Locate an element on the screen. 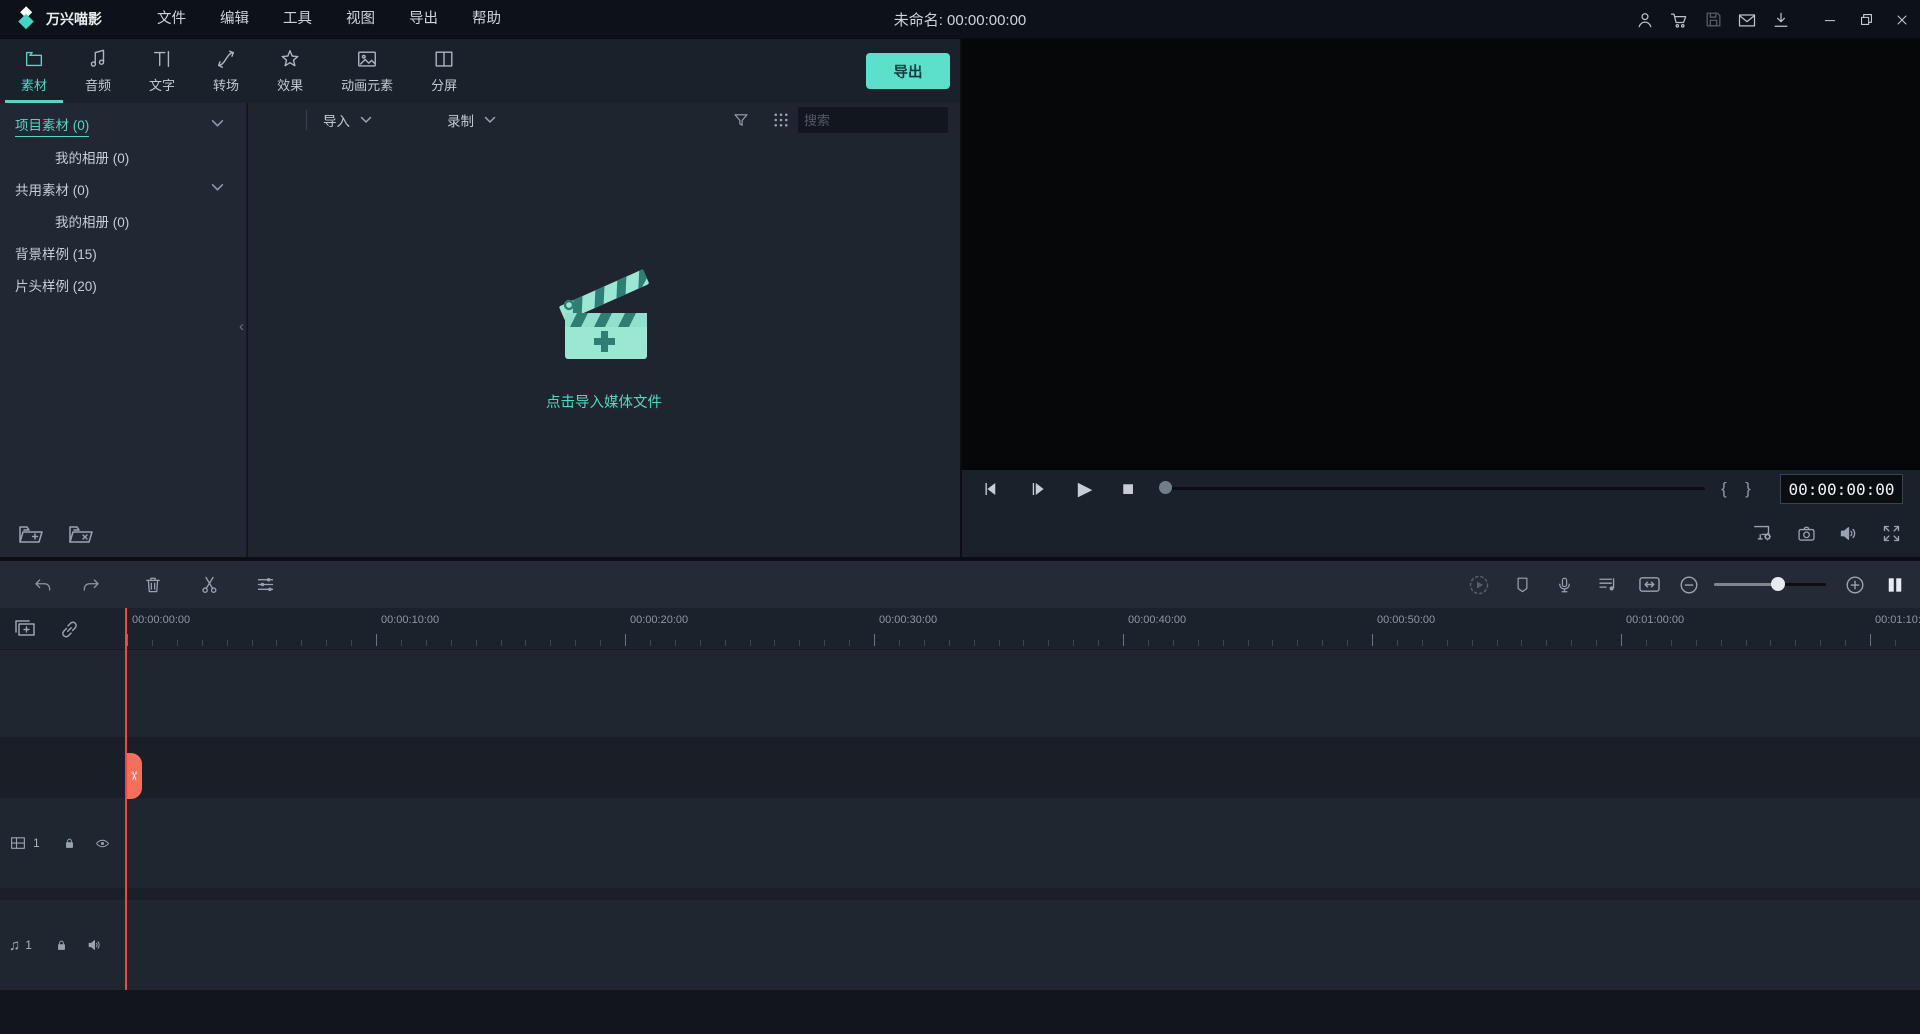  import-dropdown: 导入 is located at coordinates (347, 120).